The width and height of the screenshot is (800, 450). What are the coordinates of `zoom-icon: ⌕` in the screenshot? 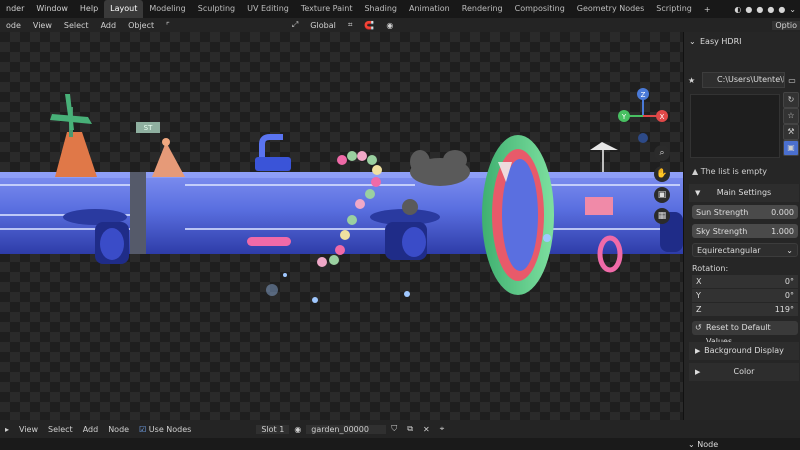 It's located at (662, 153).